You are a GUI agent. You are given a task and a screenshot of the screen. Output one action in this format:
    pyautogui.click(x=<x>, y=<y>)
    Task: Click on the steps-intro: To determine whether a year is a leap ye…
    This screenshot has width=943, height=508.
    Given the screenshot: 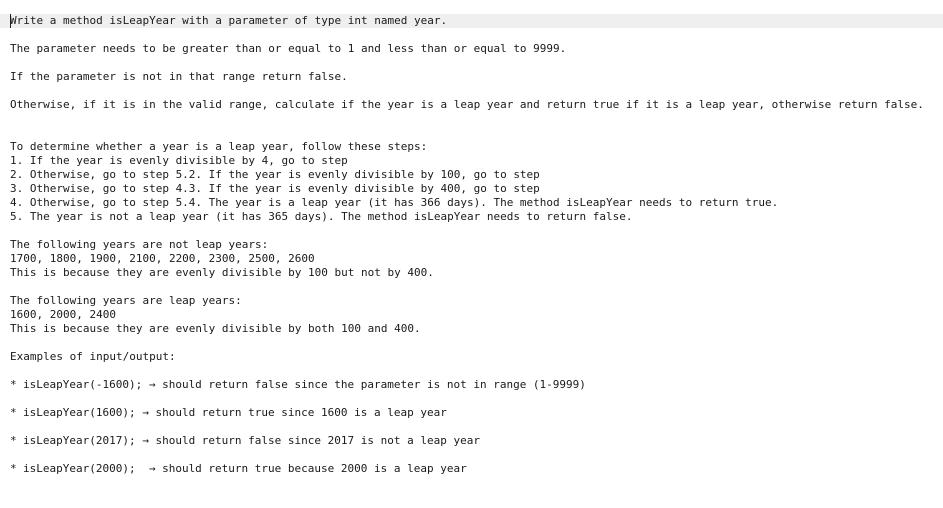 What is the action you would take?
    pyautogui.click(x=218, y=147)
    